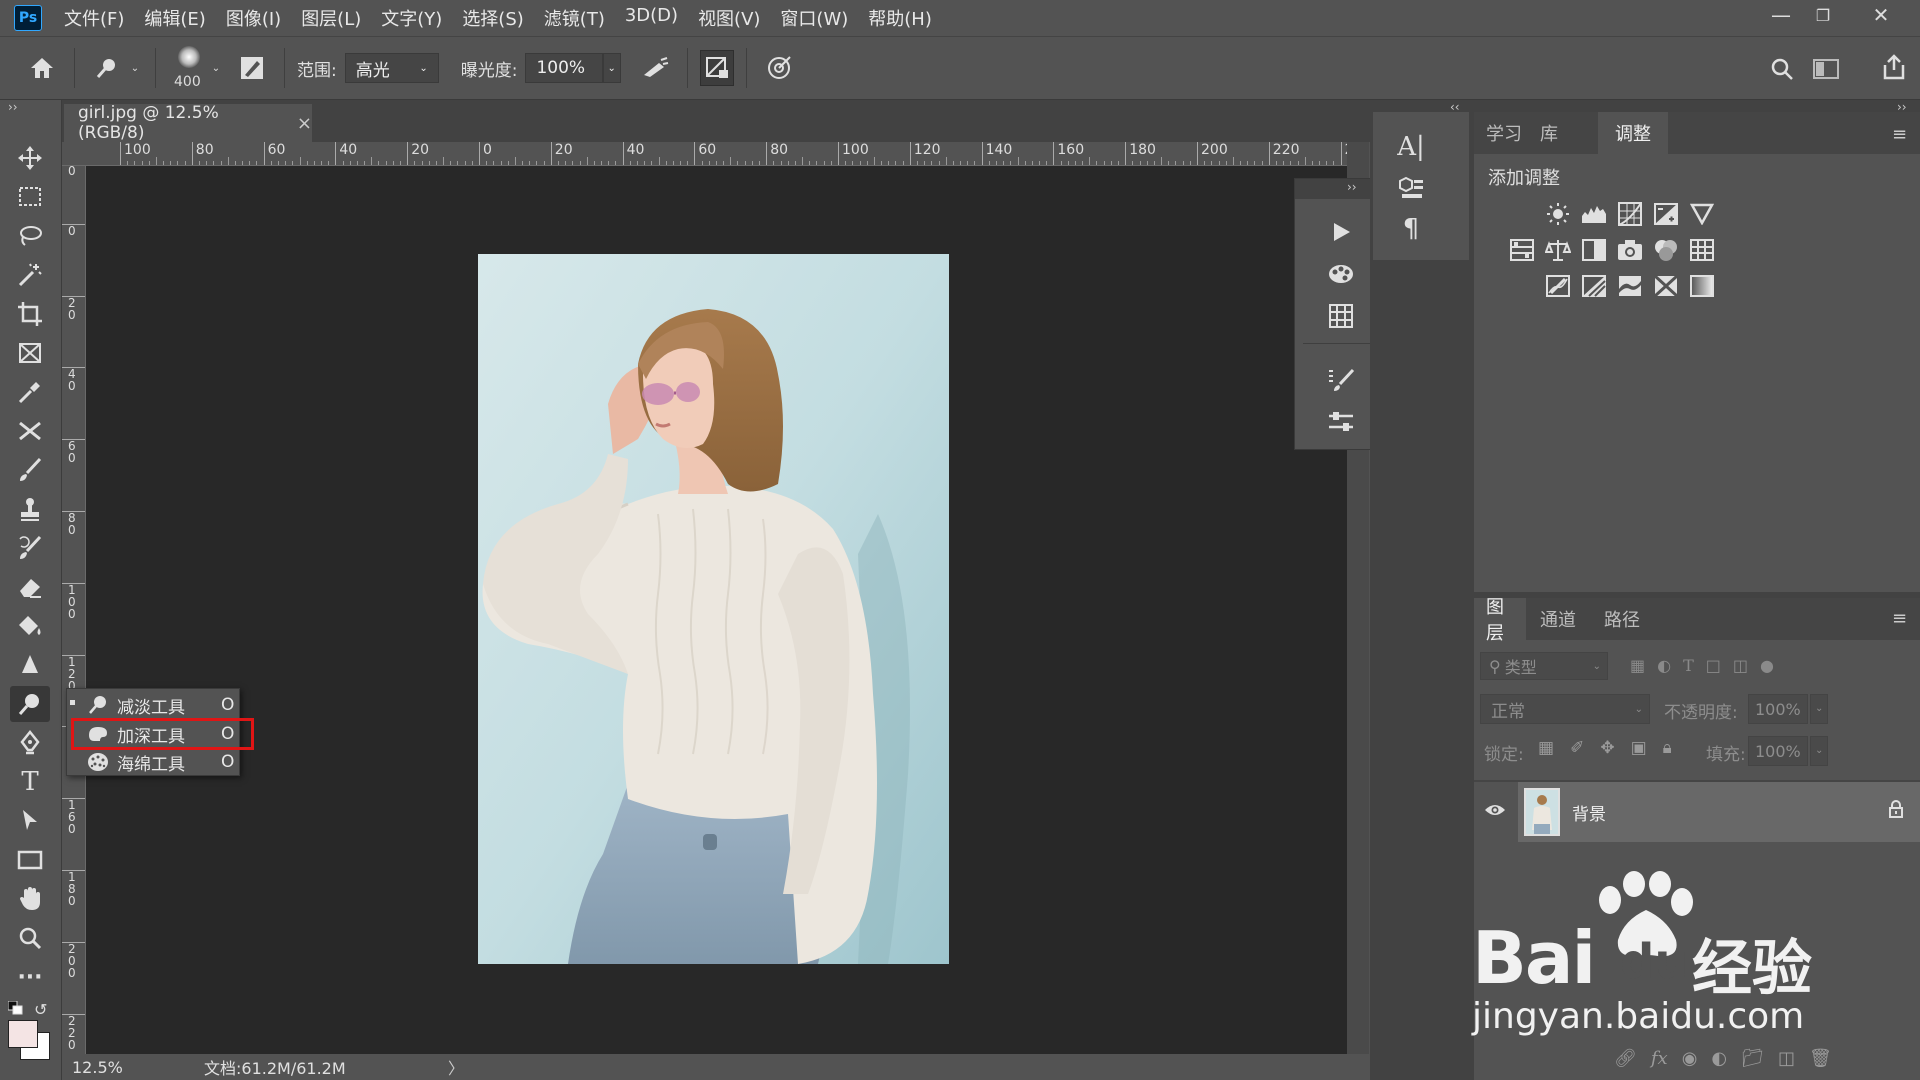 The height and width of the screenshot is (1080, 1920). I want to click on lock-artboard-icon: ▣, so click(1639, 748).